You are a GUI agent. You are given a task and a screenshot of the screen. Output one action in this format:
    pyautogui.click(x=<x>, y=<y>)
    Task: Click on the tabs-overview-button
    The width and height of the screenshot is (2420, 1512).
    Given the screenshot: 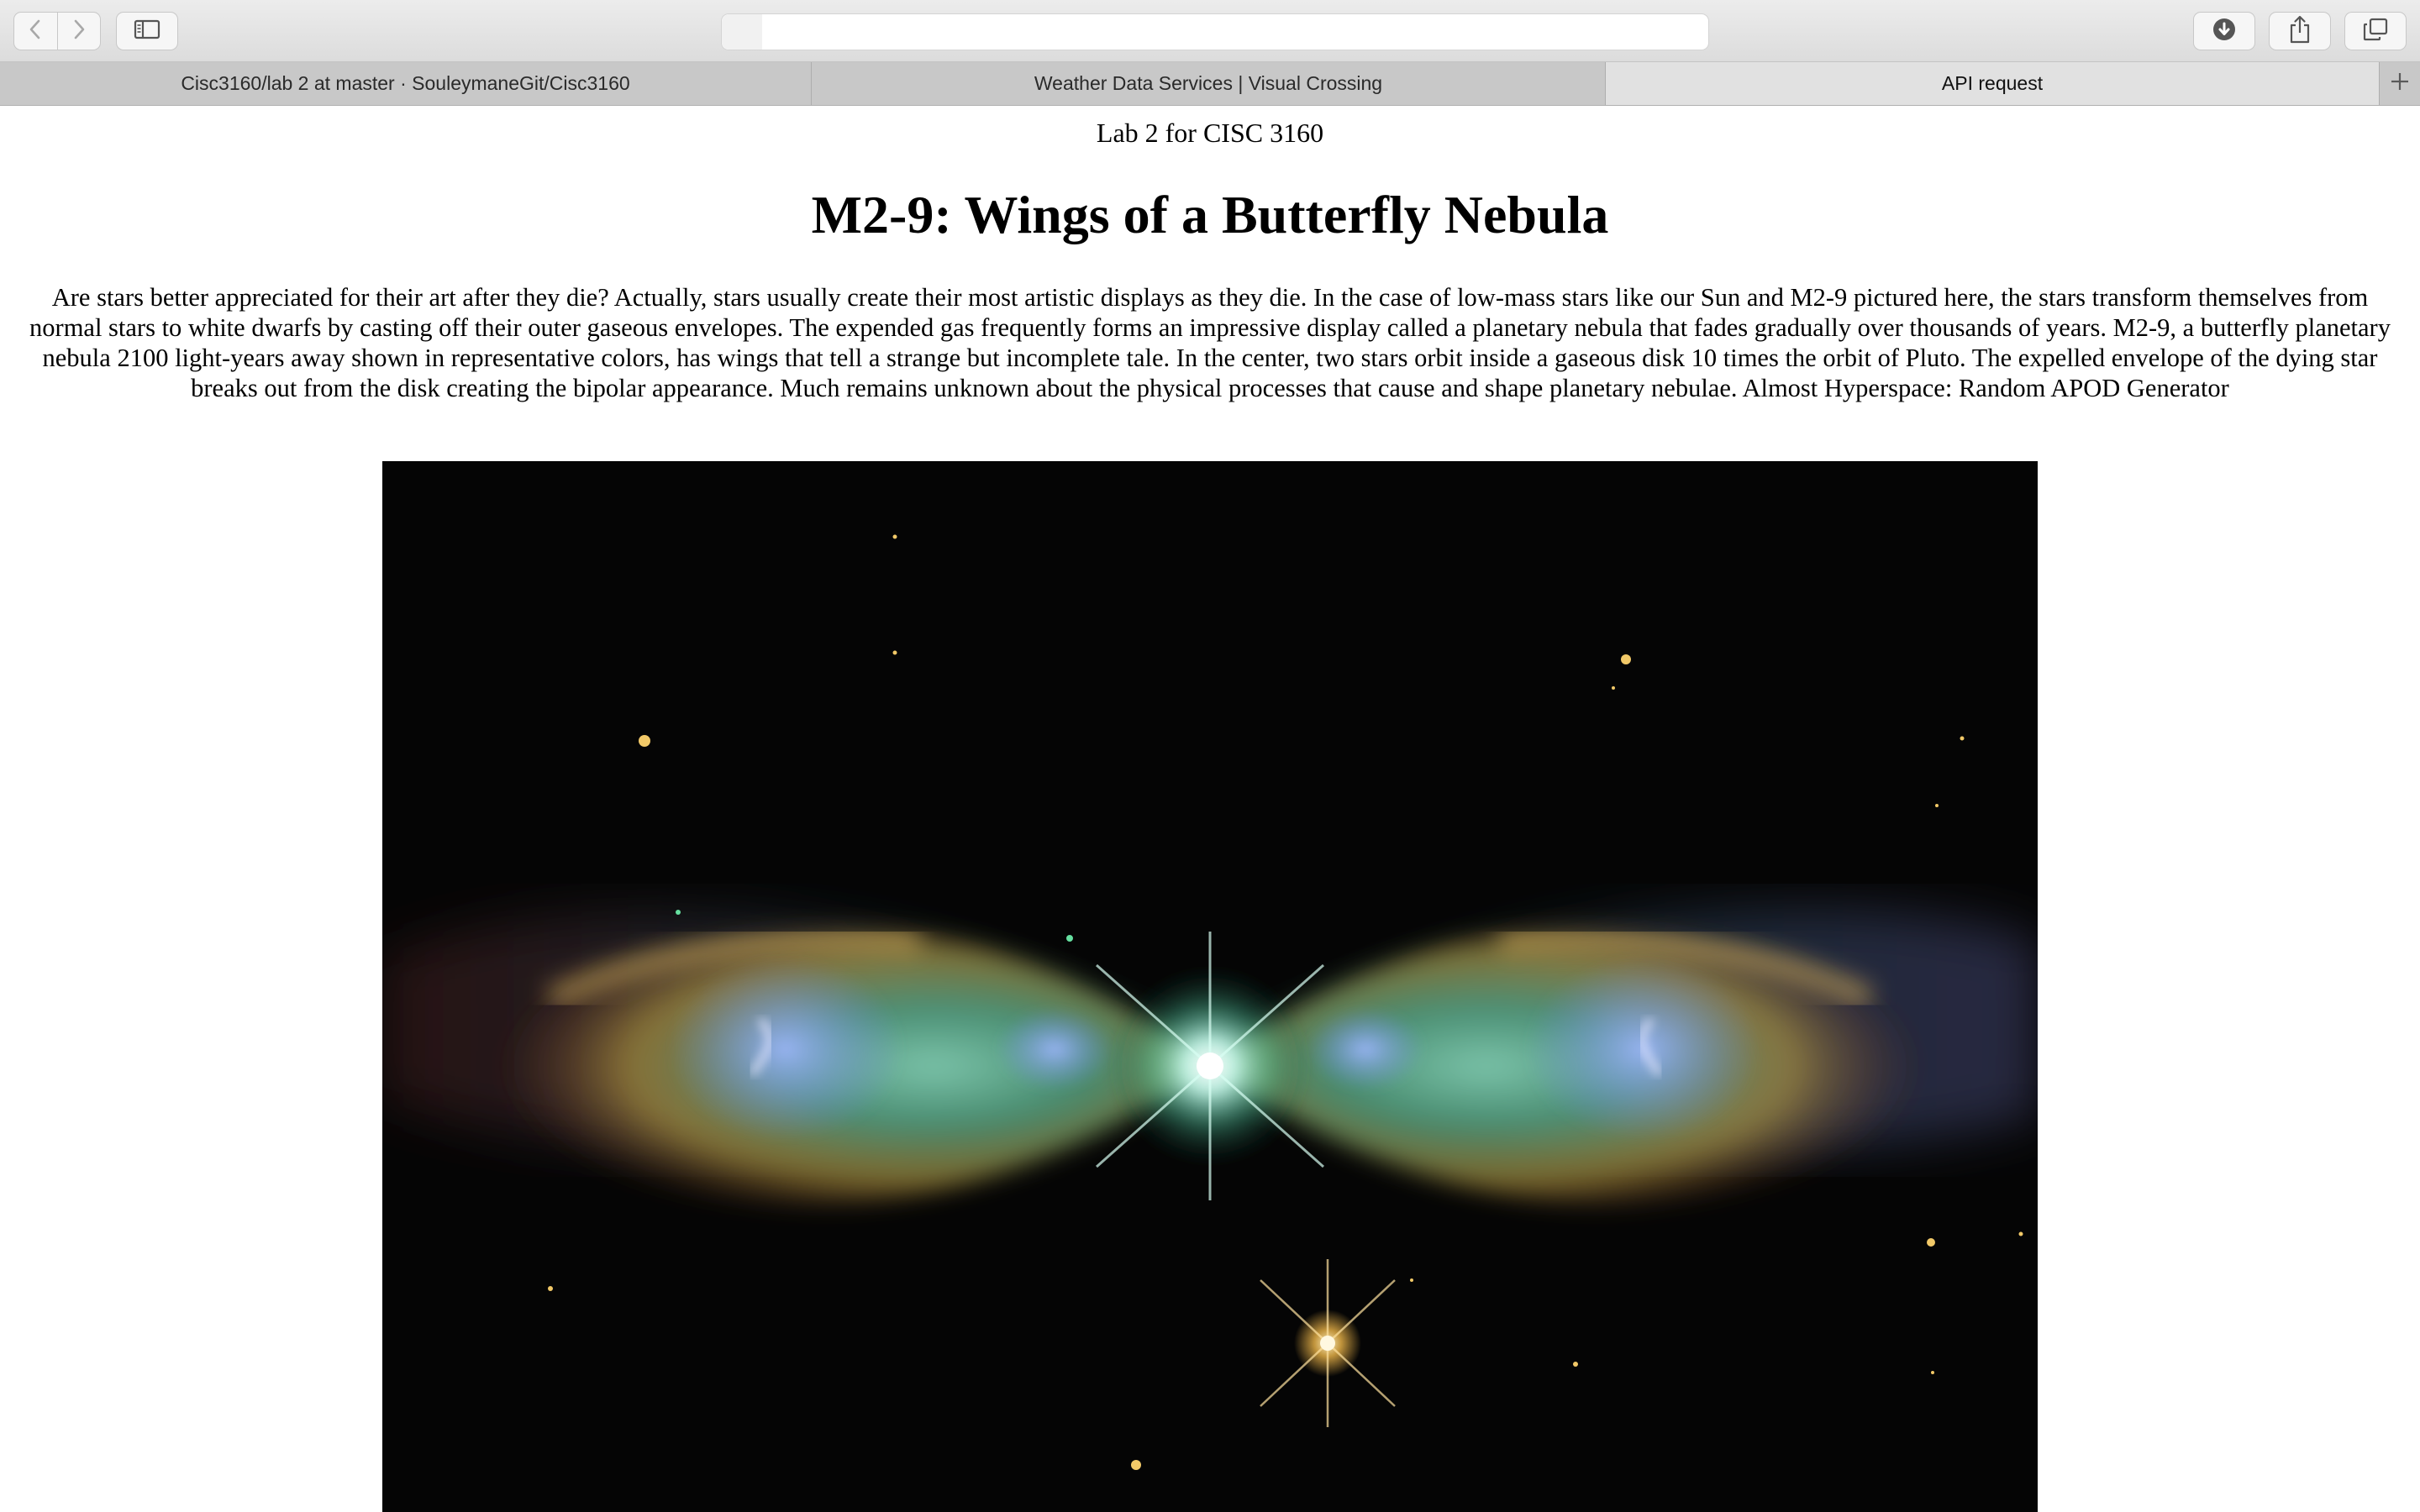 What is the action you would take?
    pyautogui.click(x=2375, y=31)
    